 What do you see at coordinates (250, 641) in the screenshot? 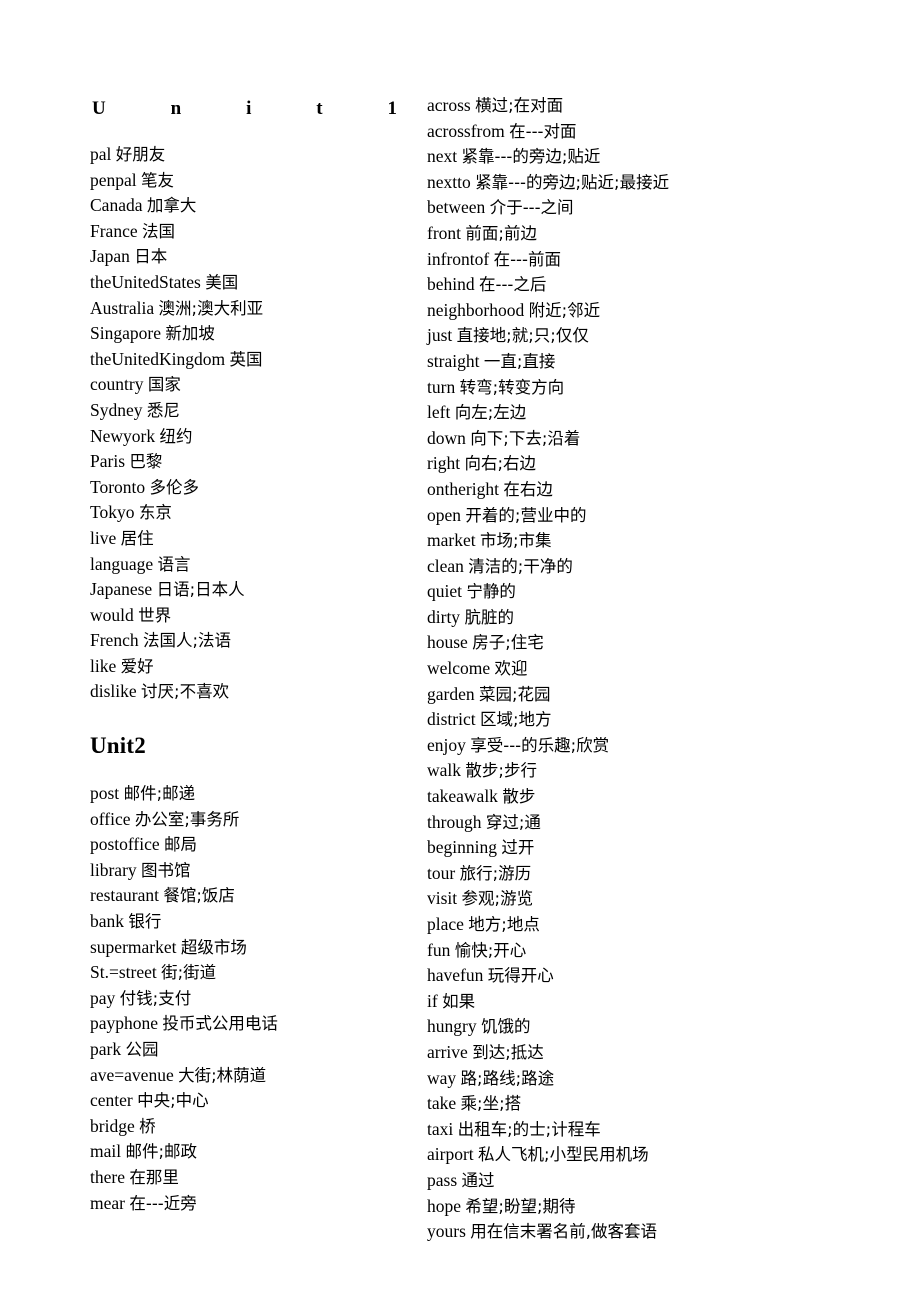
I see `vocab-entry: French 法国人;法语` at bounding box center [250, 641].